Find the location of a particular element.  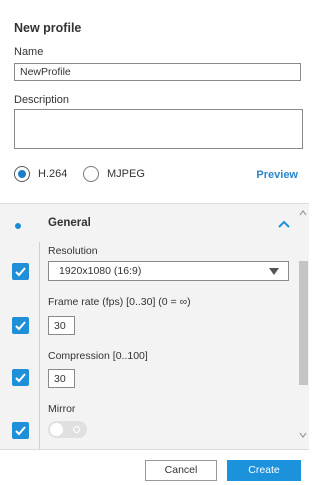

name-label: Name is located at coordinates (29, 52).